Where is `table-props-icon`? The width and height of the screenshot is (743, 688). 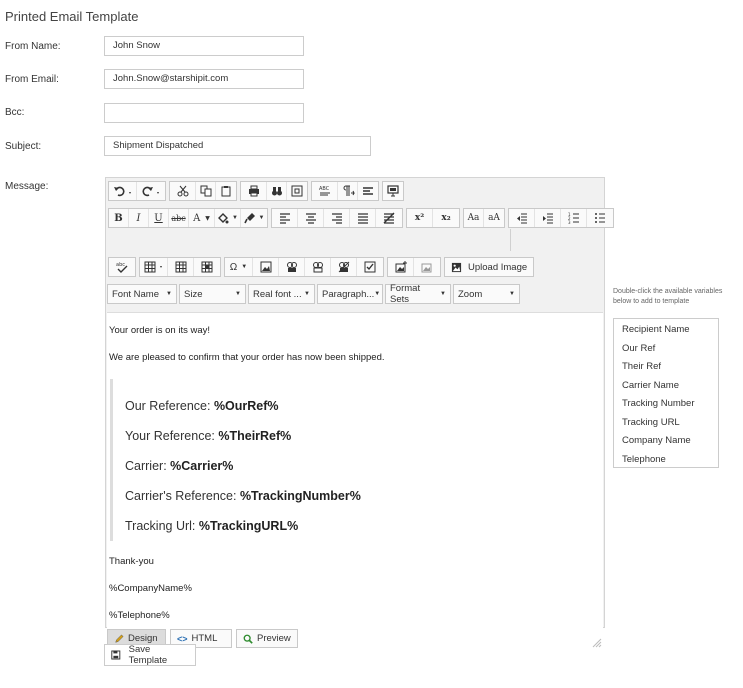
table-props-icon is located at coordinates (181, 267).